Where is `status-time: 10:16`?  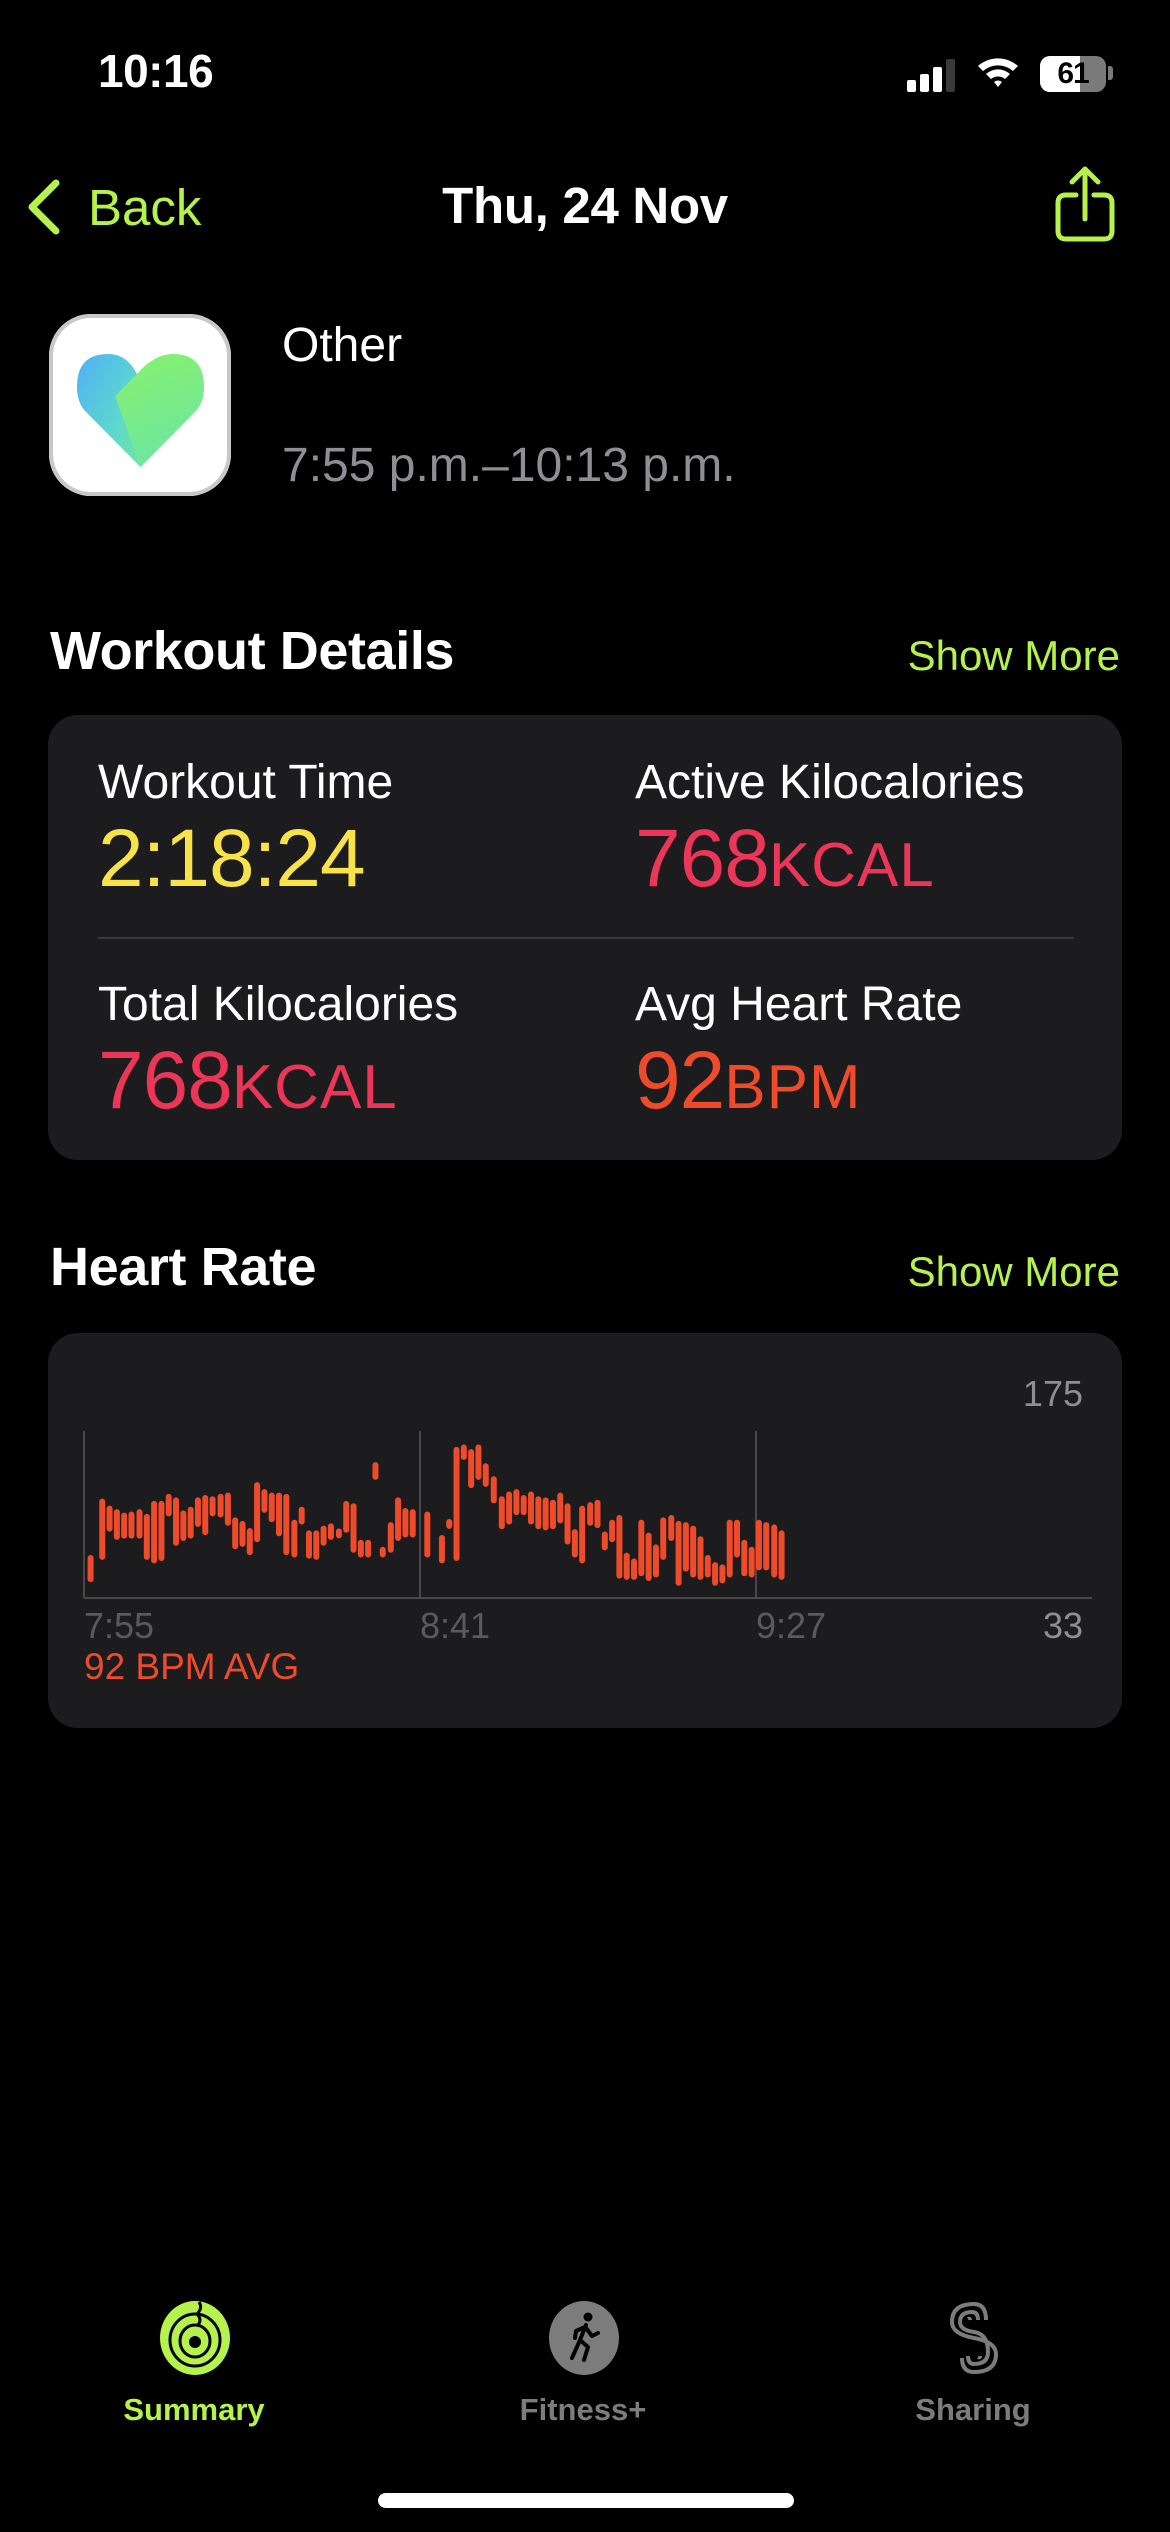
status-time: 10:16 is located at coordinates (156, 71).